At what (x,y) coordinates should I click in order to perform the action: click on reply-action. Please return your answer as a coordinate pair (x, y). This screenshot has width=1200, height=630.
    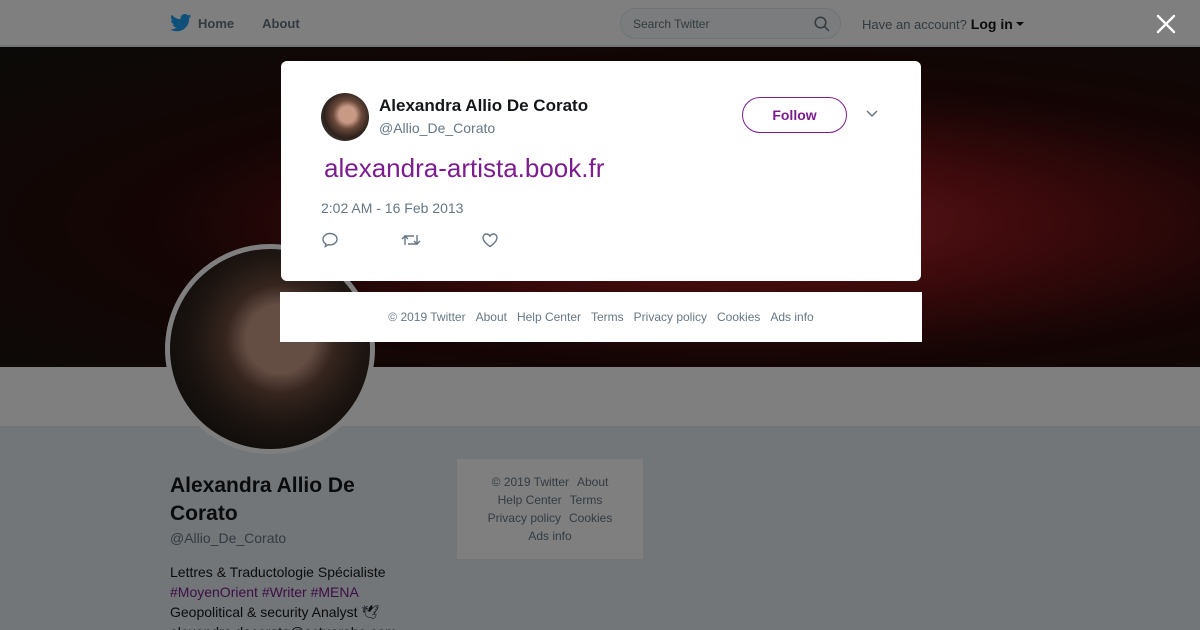
    Looking at the image, I should click on (361, 241).